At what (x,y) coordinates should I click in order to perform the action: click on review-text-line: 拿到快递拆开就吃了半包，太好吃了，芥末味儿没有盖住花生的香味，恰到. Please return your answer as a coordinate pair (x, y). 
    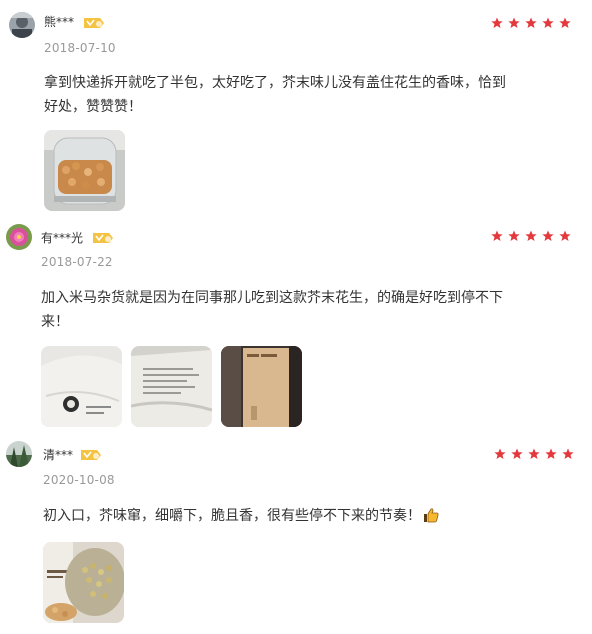
    Looking at the image, I should click on (275, 83).